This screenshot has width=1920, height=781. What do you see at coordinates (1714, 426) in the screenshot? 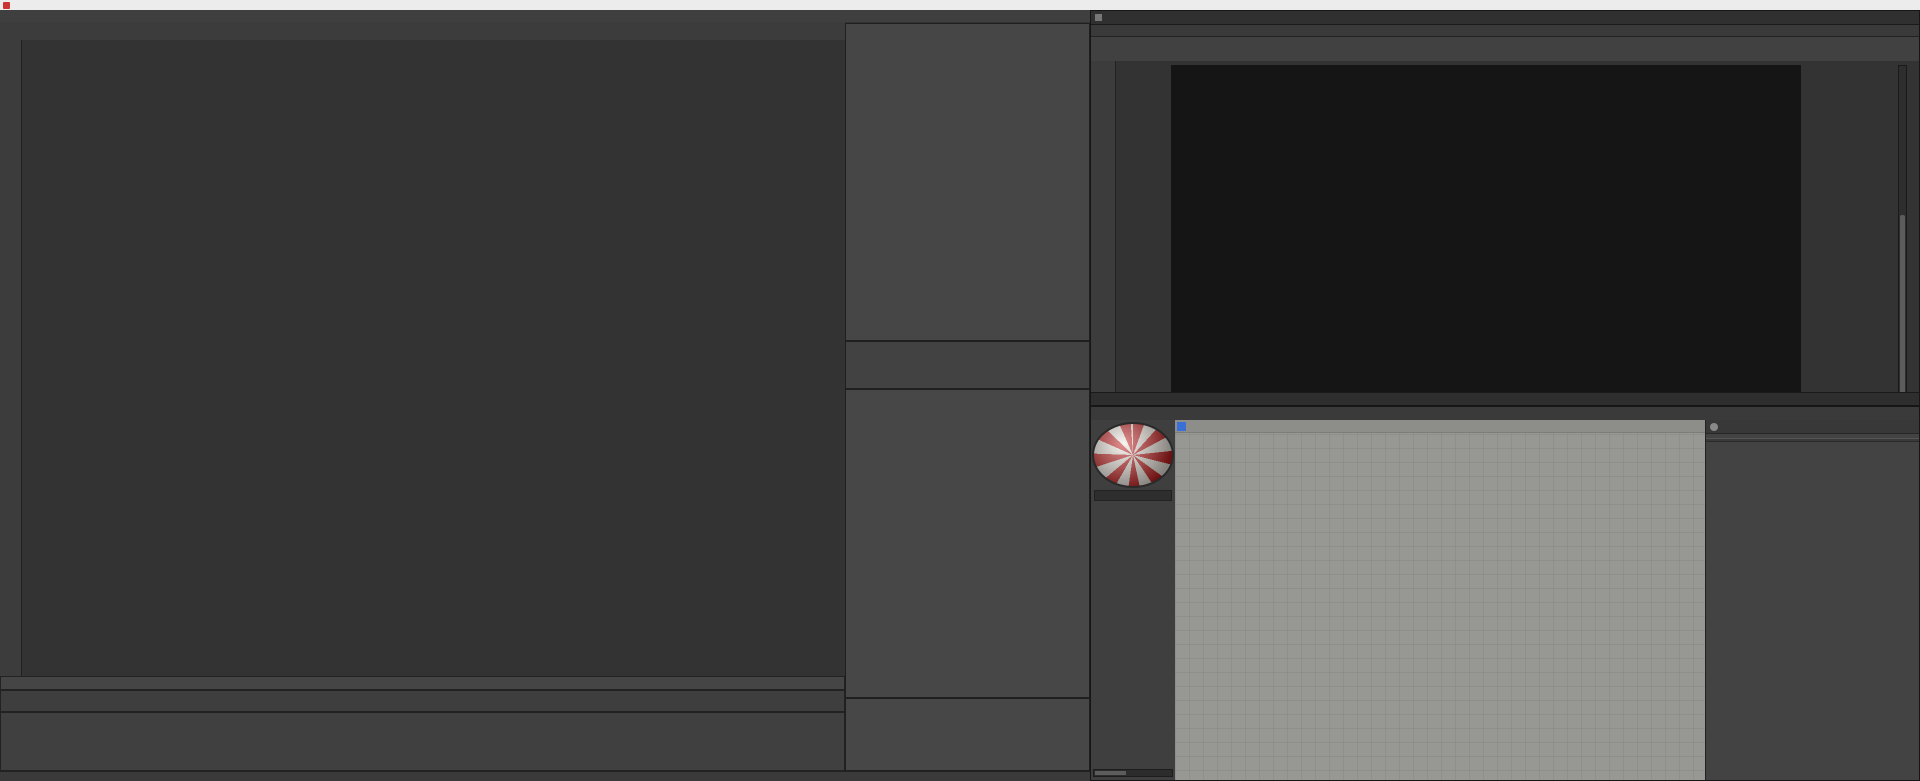
I see `gv-node-icon` at bounding box center [1714, 426].